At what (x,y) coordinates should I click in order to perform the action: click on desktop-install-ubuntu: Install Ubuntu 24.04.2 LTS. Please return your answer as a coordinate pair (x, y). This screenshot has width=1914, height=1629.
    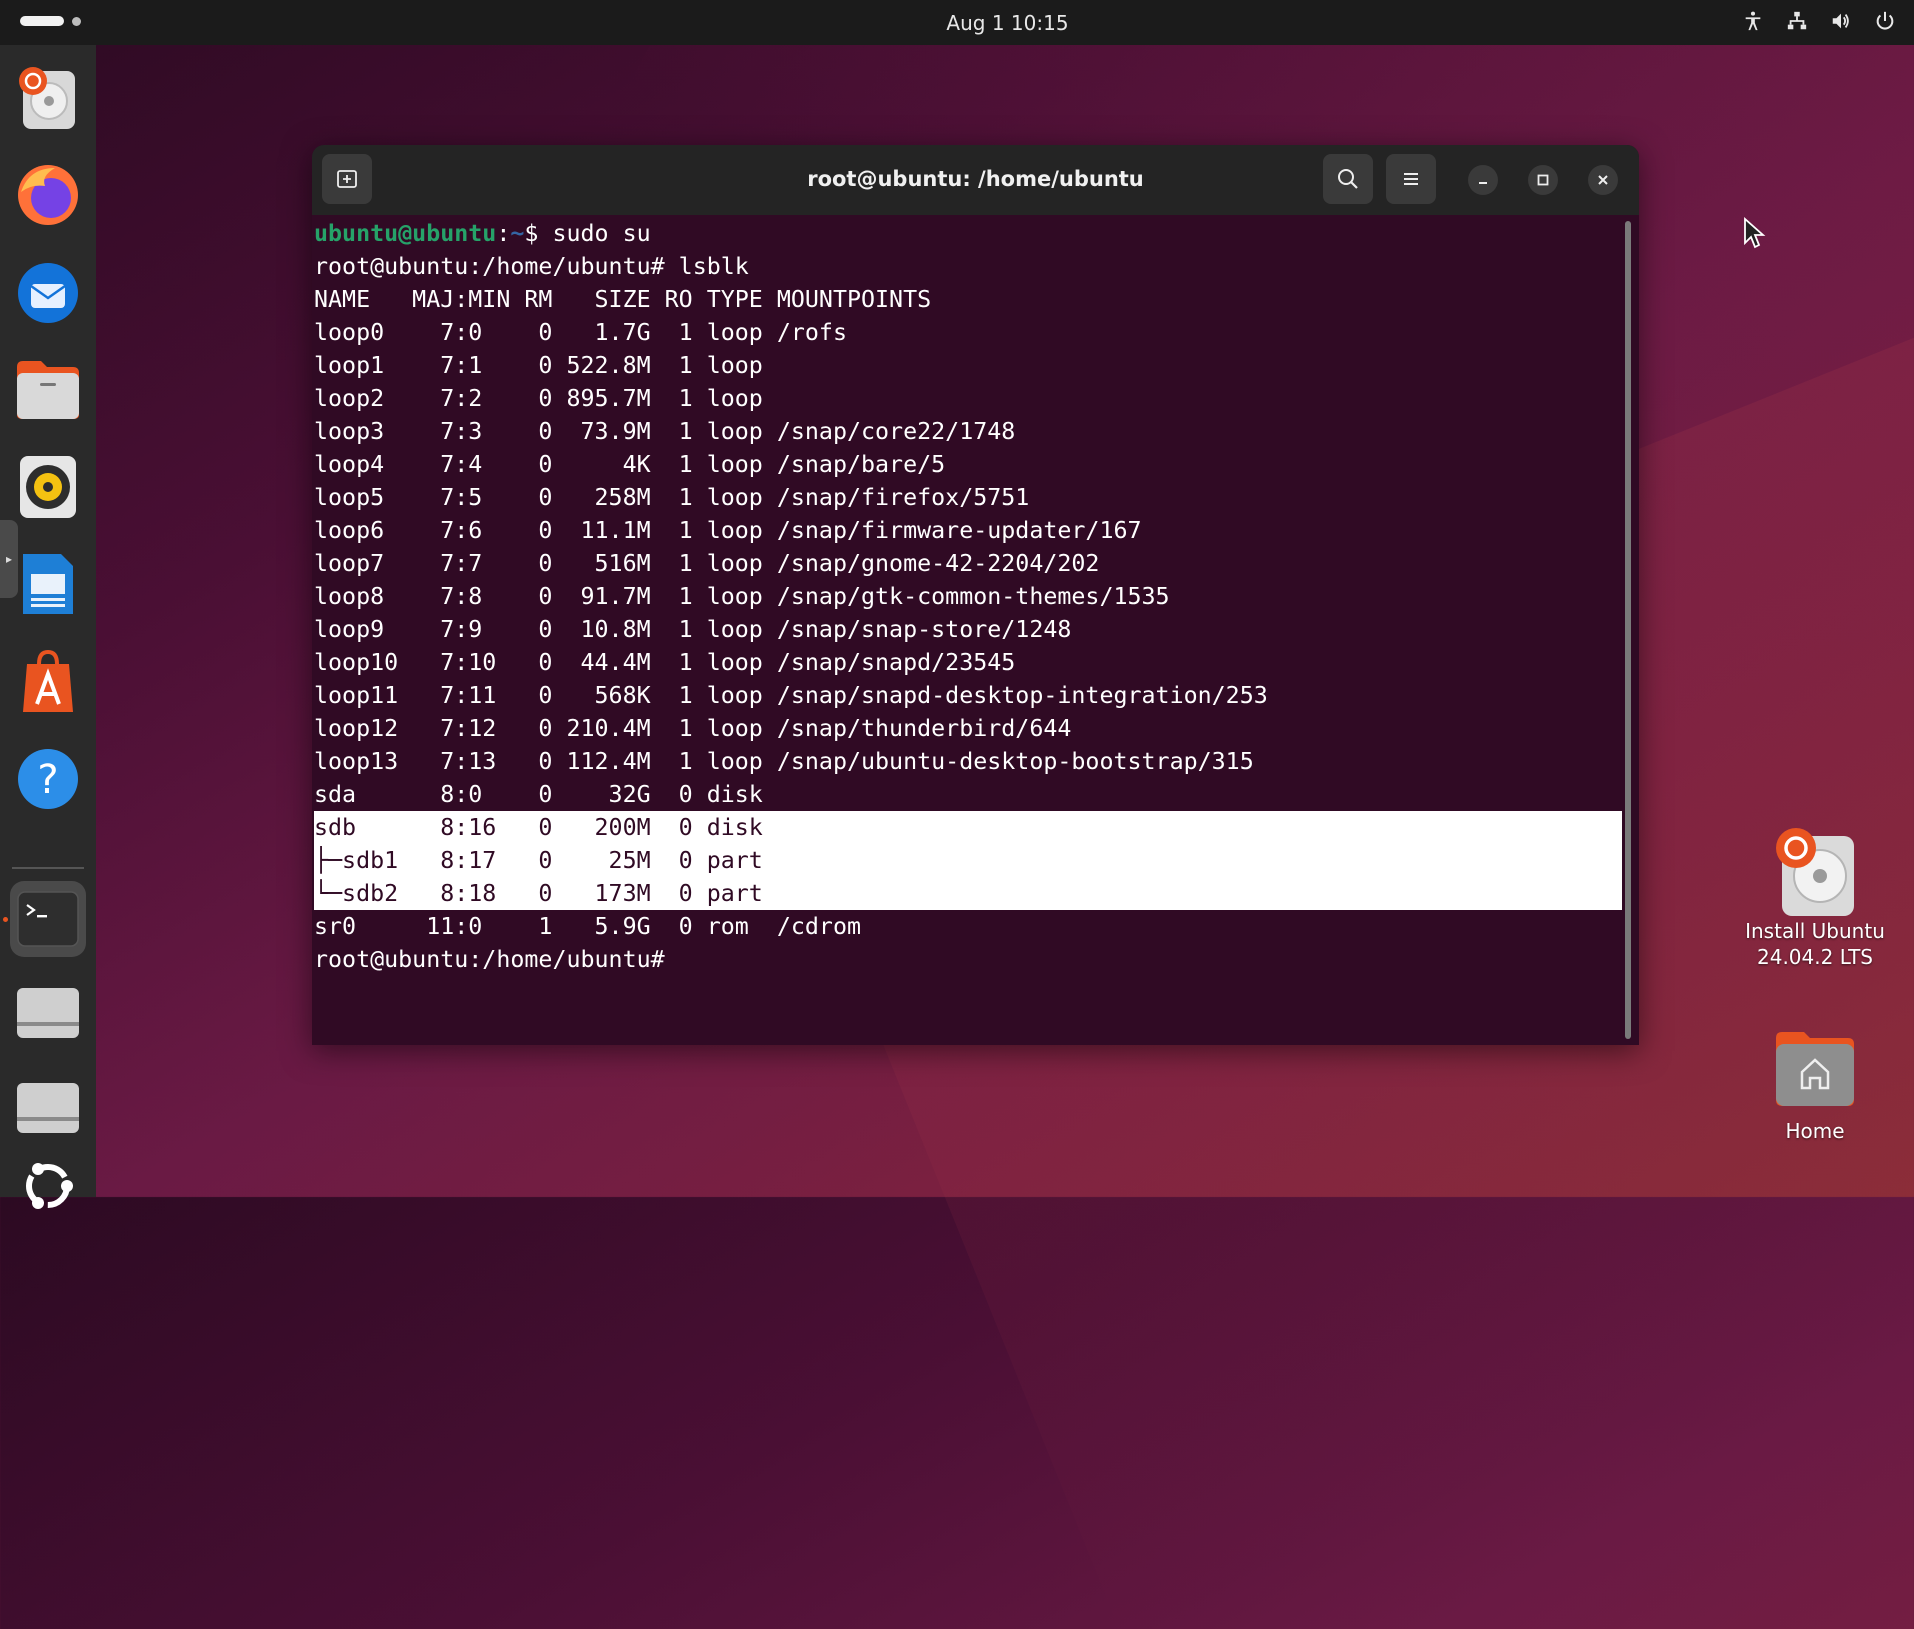
    Looking at the image, I should click on (1815, 898).